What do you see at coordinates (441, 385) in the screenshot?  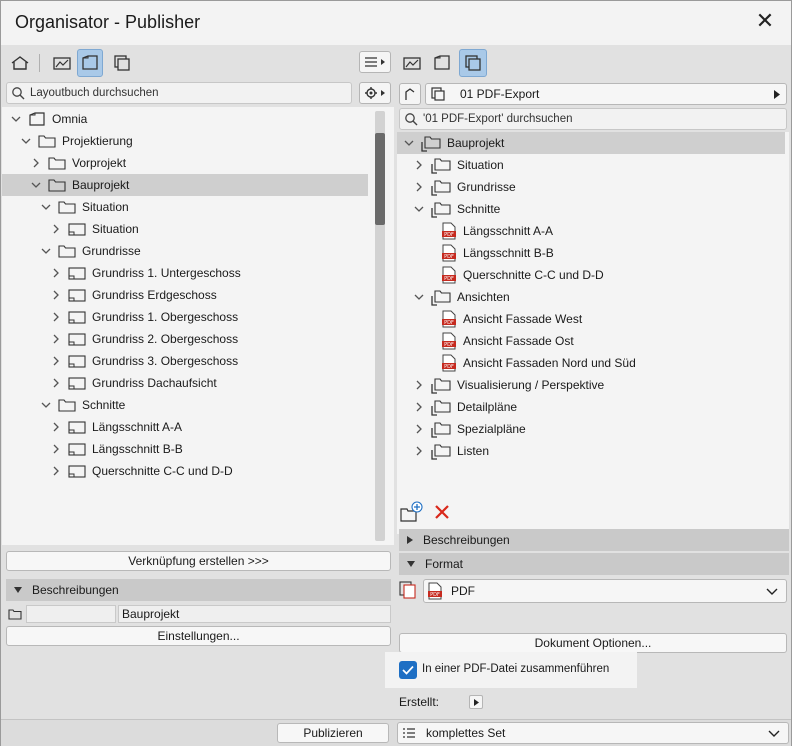 I see `publish-folder-icon` at bounding box center [441, 385].